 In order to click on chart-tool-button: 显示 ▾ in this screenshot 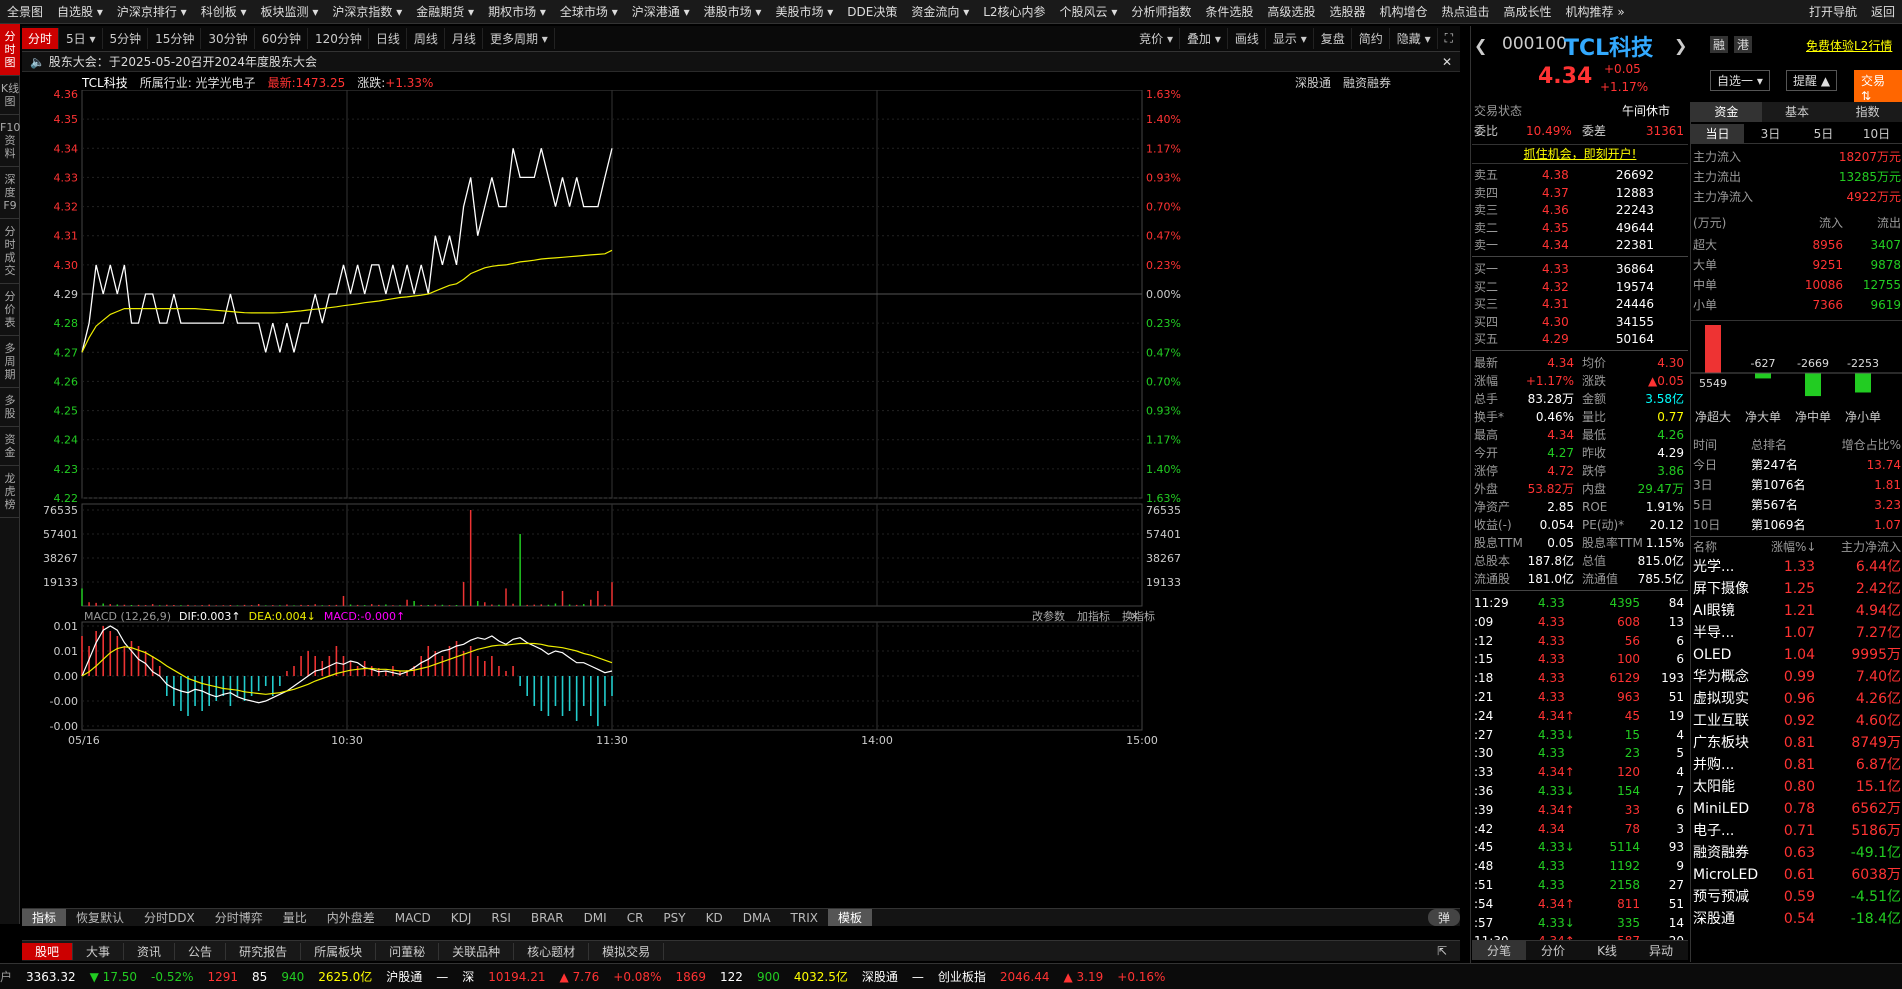, I will do `click(1290, 38)`.